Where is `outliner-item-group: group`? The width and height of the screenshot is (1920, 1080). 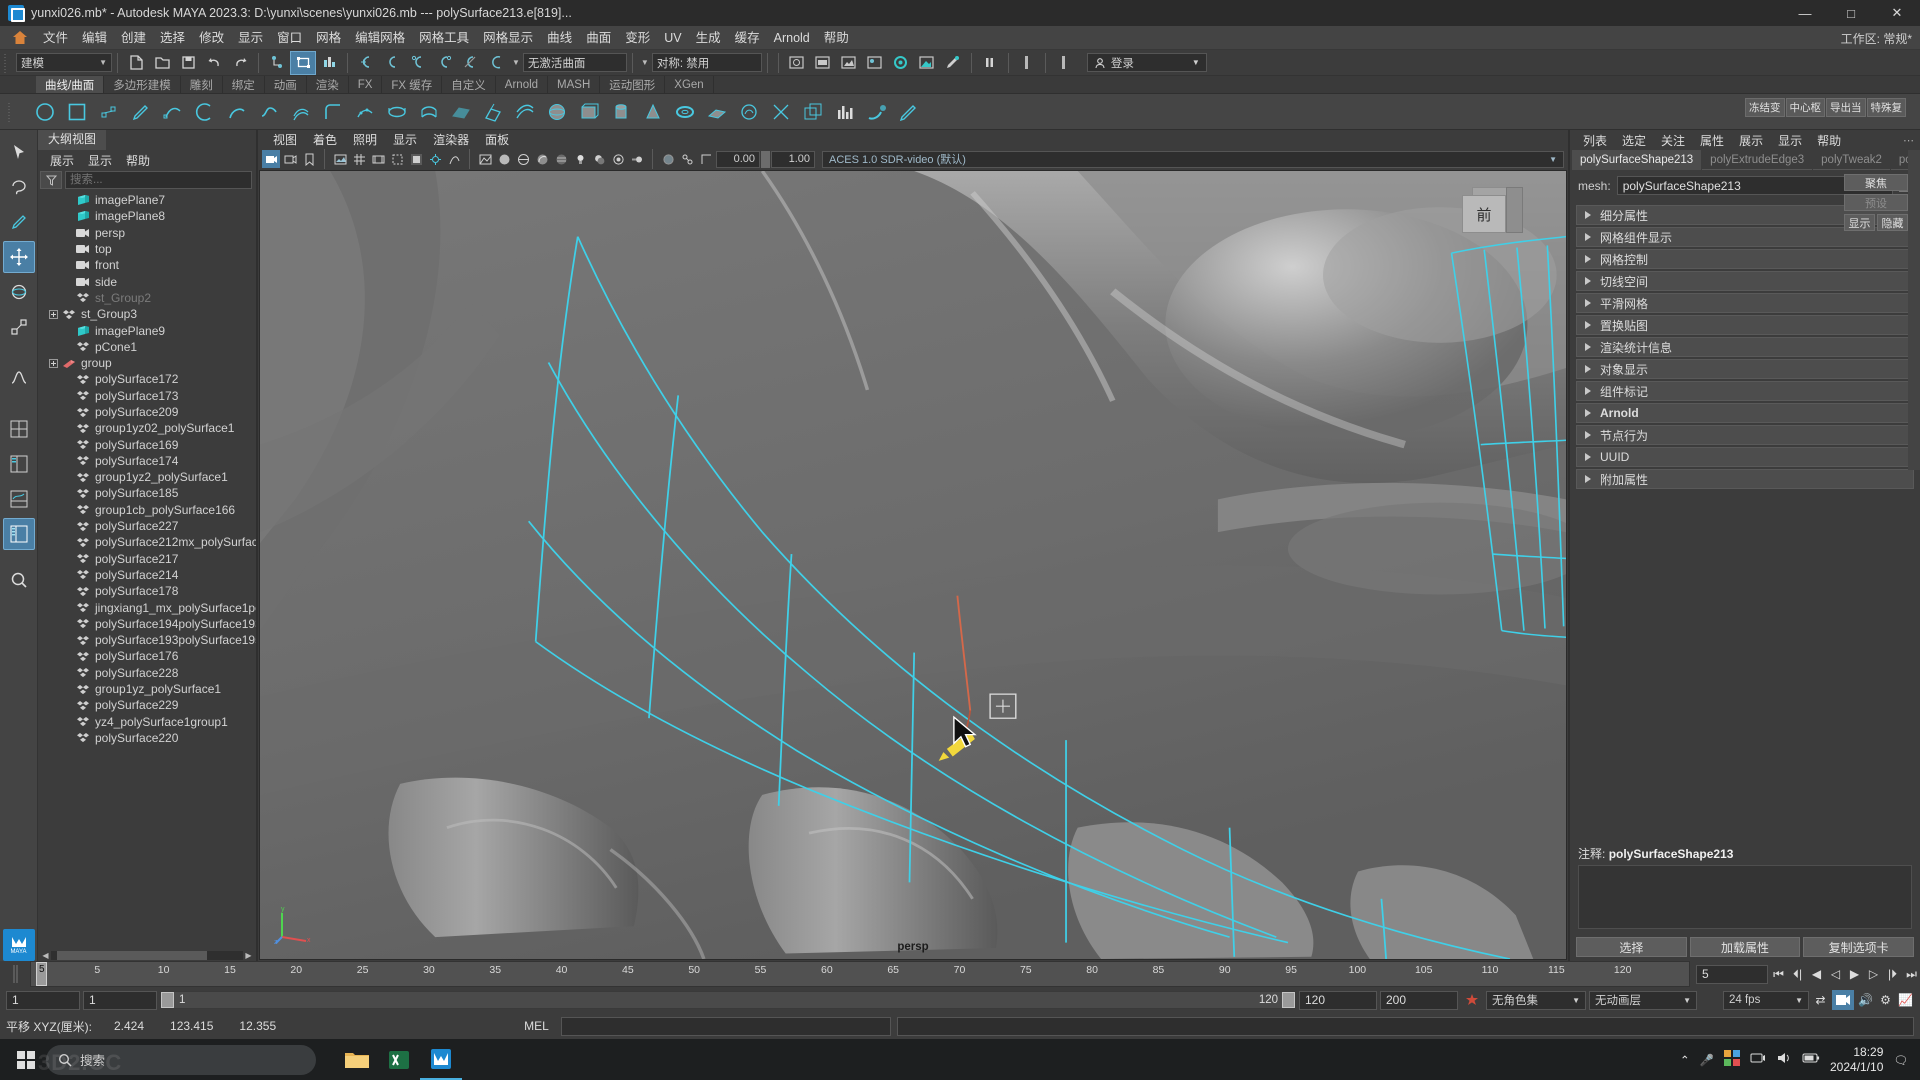 outliner-item-group: group is located at coordinates (147, 363).